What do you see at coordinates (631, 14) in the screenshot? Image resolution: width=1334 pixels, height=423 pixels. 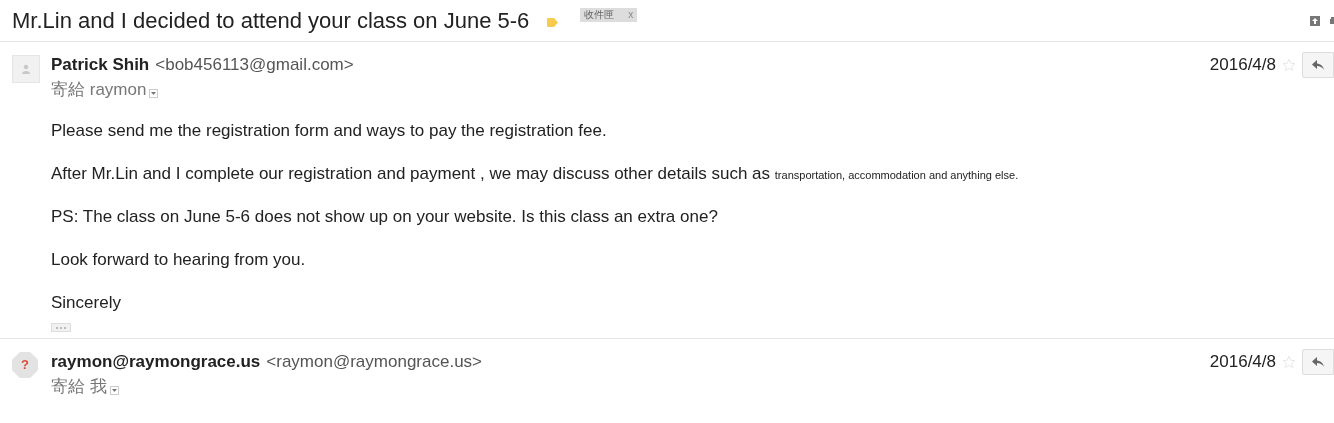 I see `remove-label-button: x` at bounding box center [631, 14].